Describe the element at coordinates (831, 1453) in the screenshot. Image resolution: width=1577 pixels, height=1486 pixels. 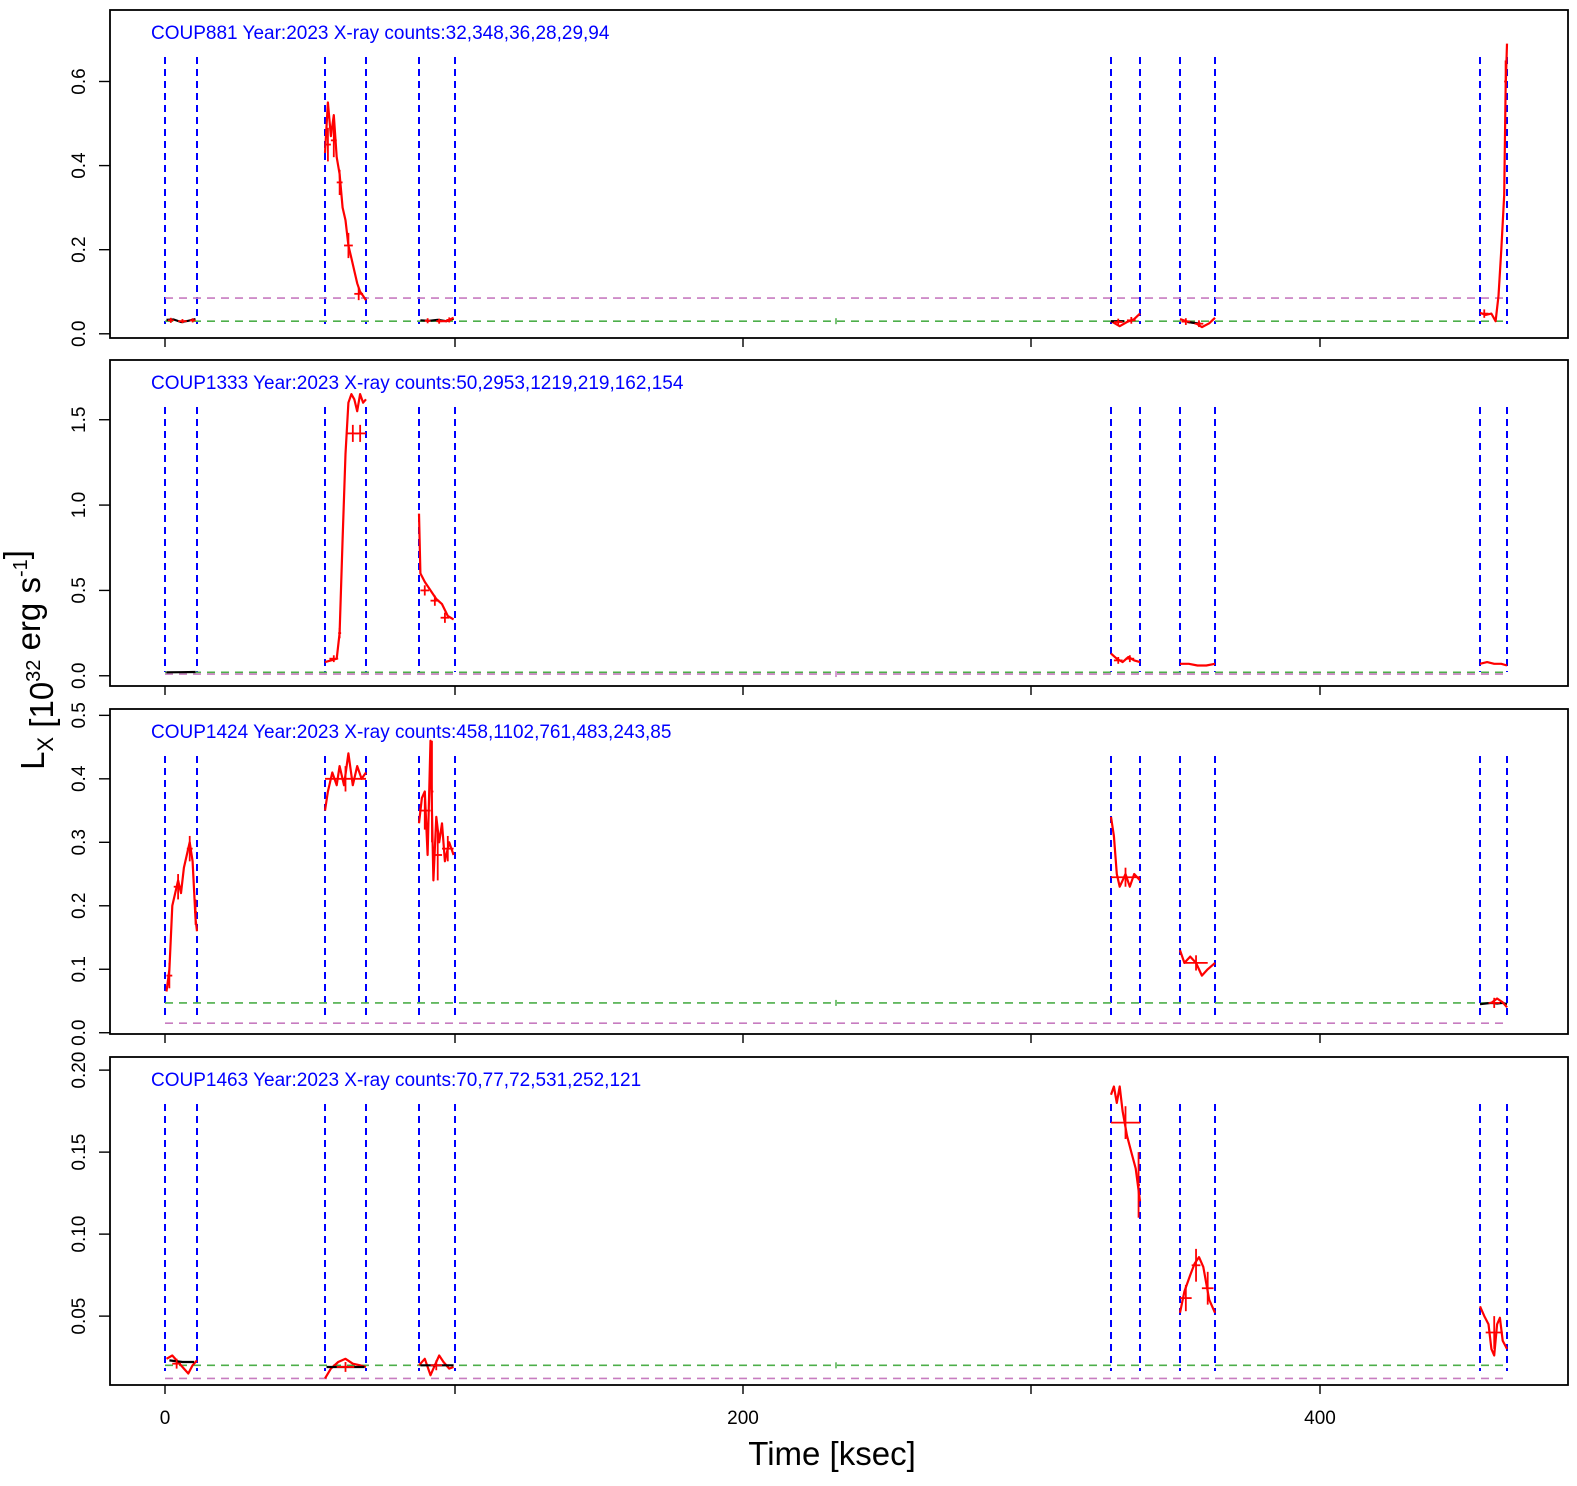
I see `x-axis-label: Time [ksec]` at that location.